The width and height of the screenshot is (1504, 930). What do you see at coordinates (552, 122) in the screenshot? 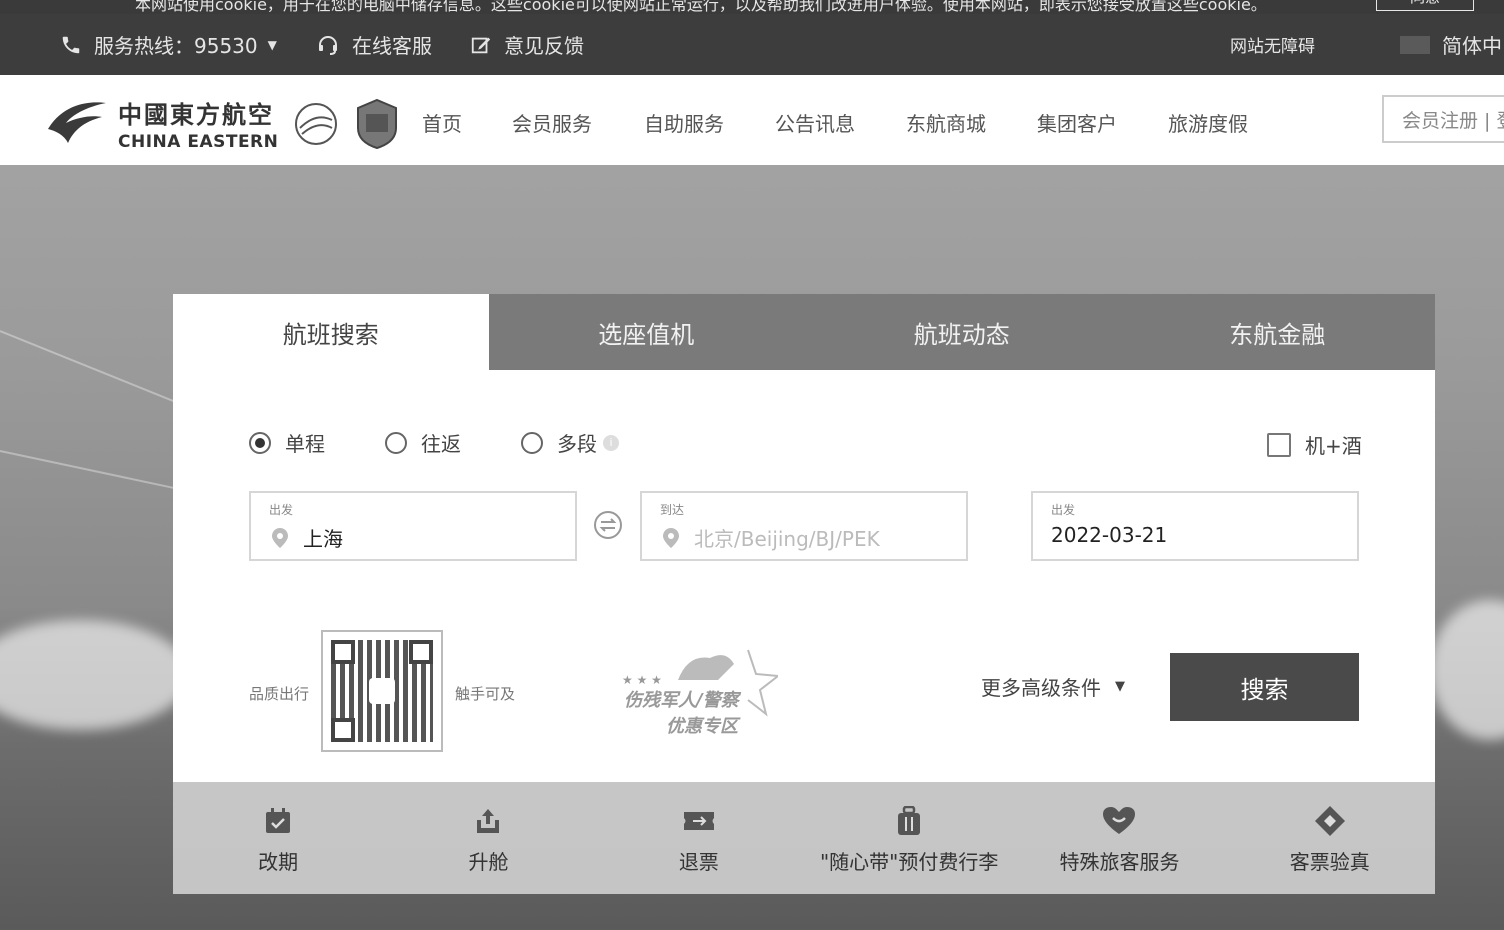
I see `nav-member-services: 会员服务` at bounding box center [552, 122].